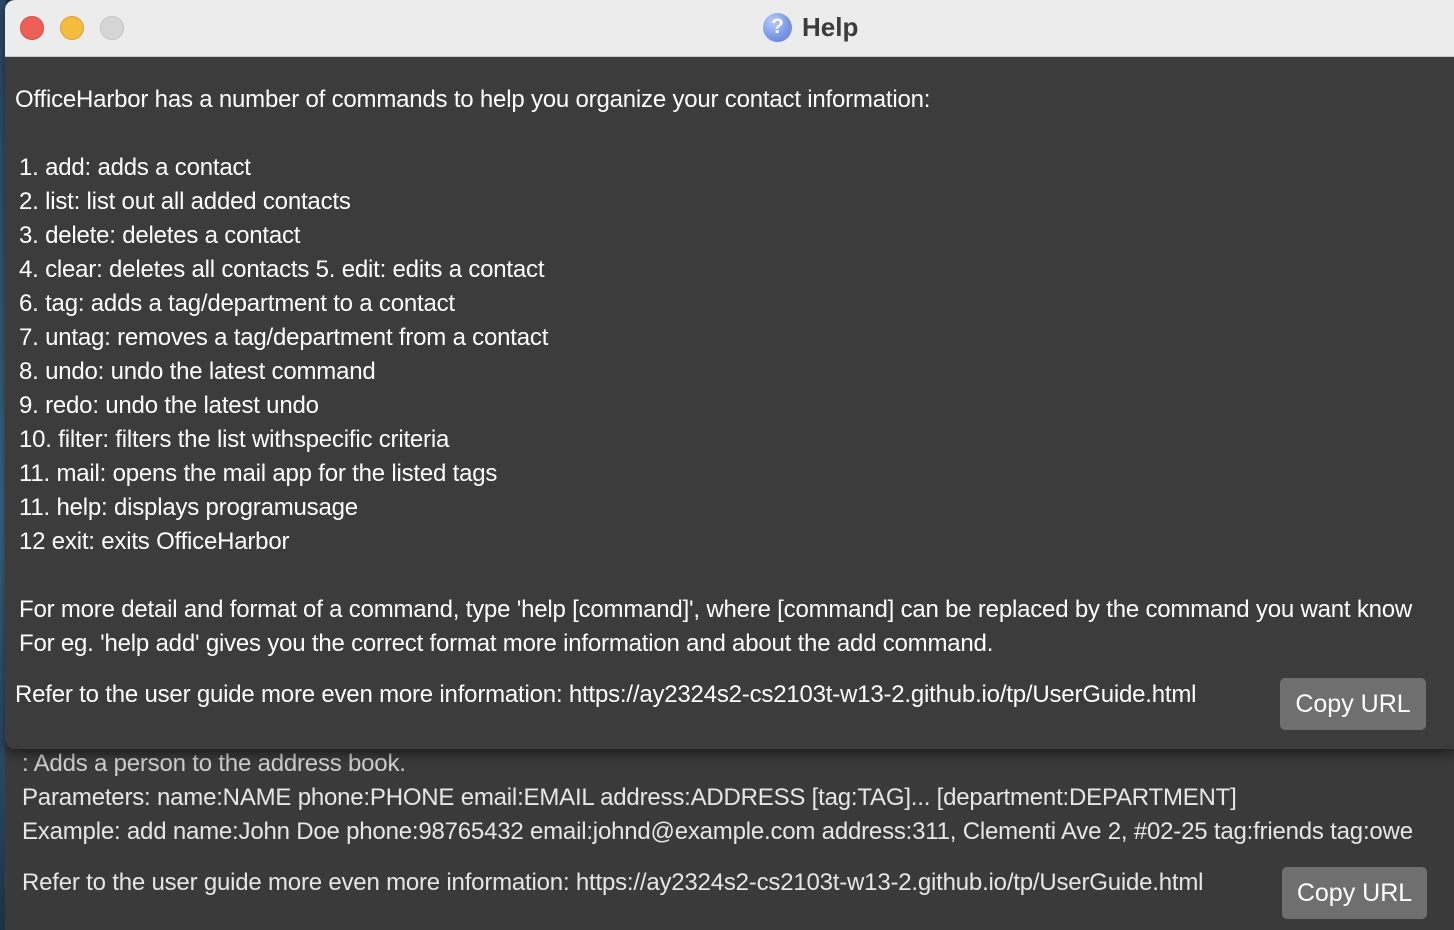  Describe the element at coordinates (185, 201) in the screenshot. I see `command-list-item: 2. list: list out all added contacts` at that location.